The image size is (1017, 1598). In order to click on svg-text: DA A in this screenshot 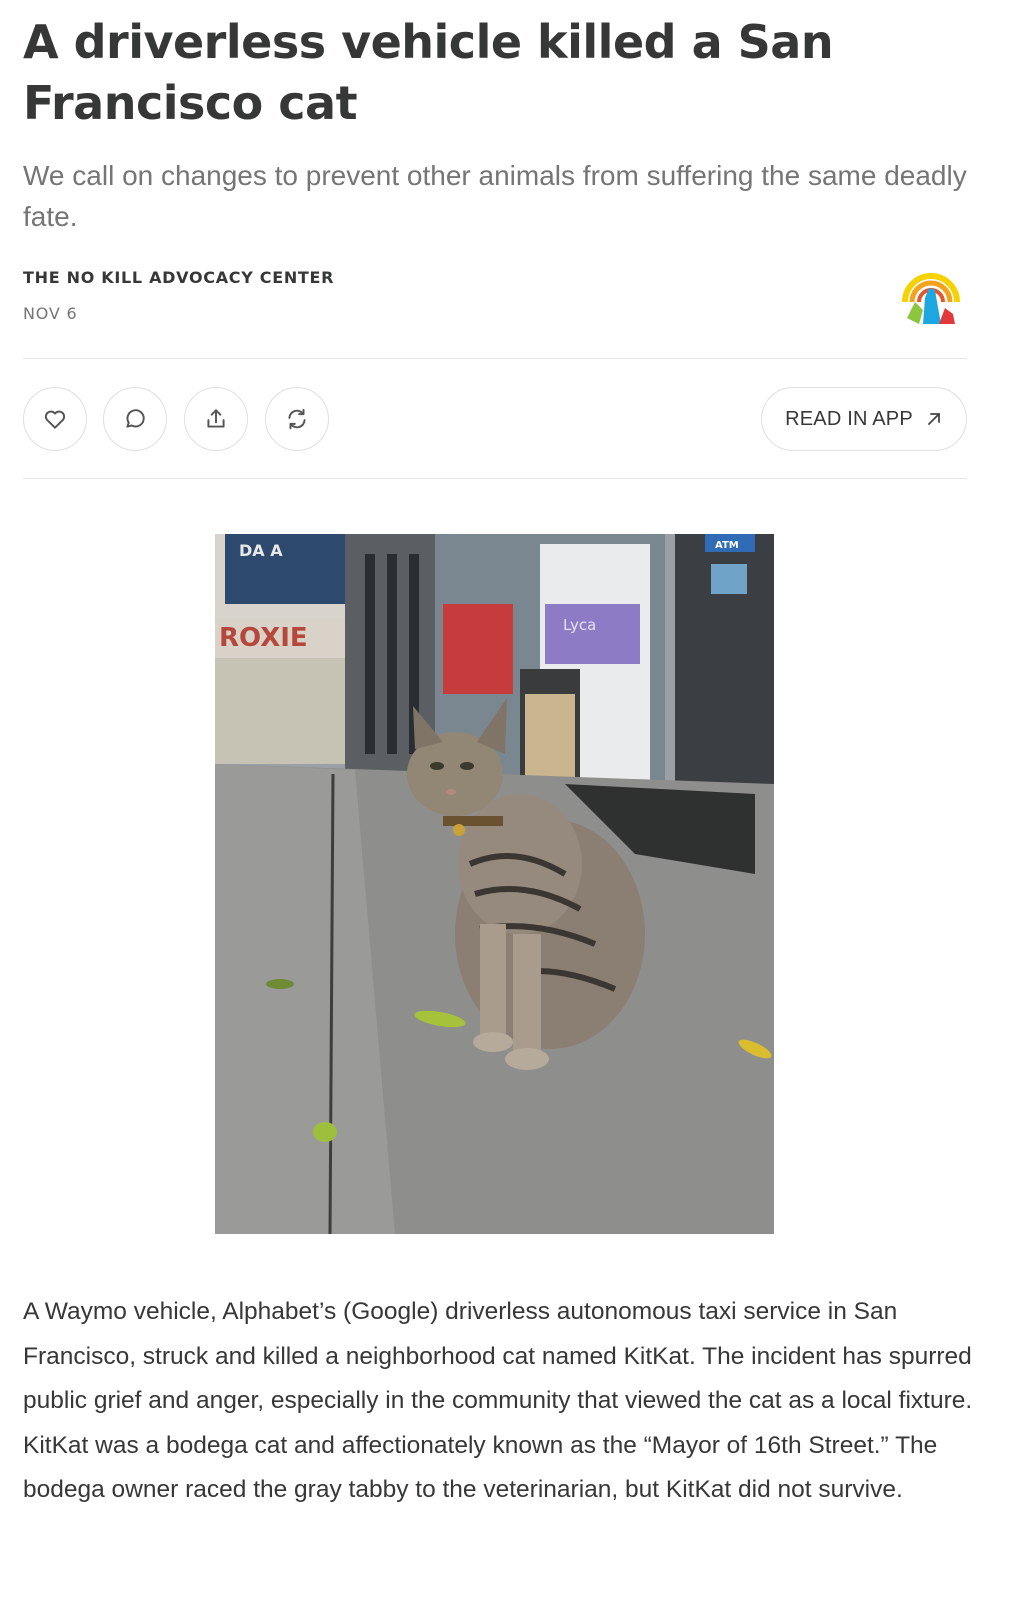, I will do `click(261, 550)`.